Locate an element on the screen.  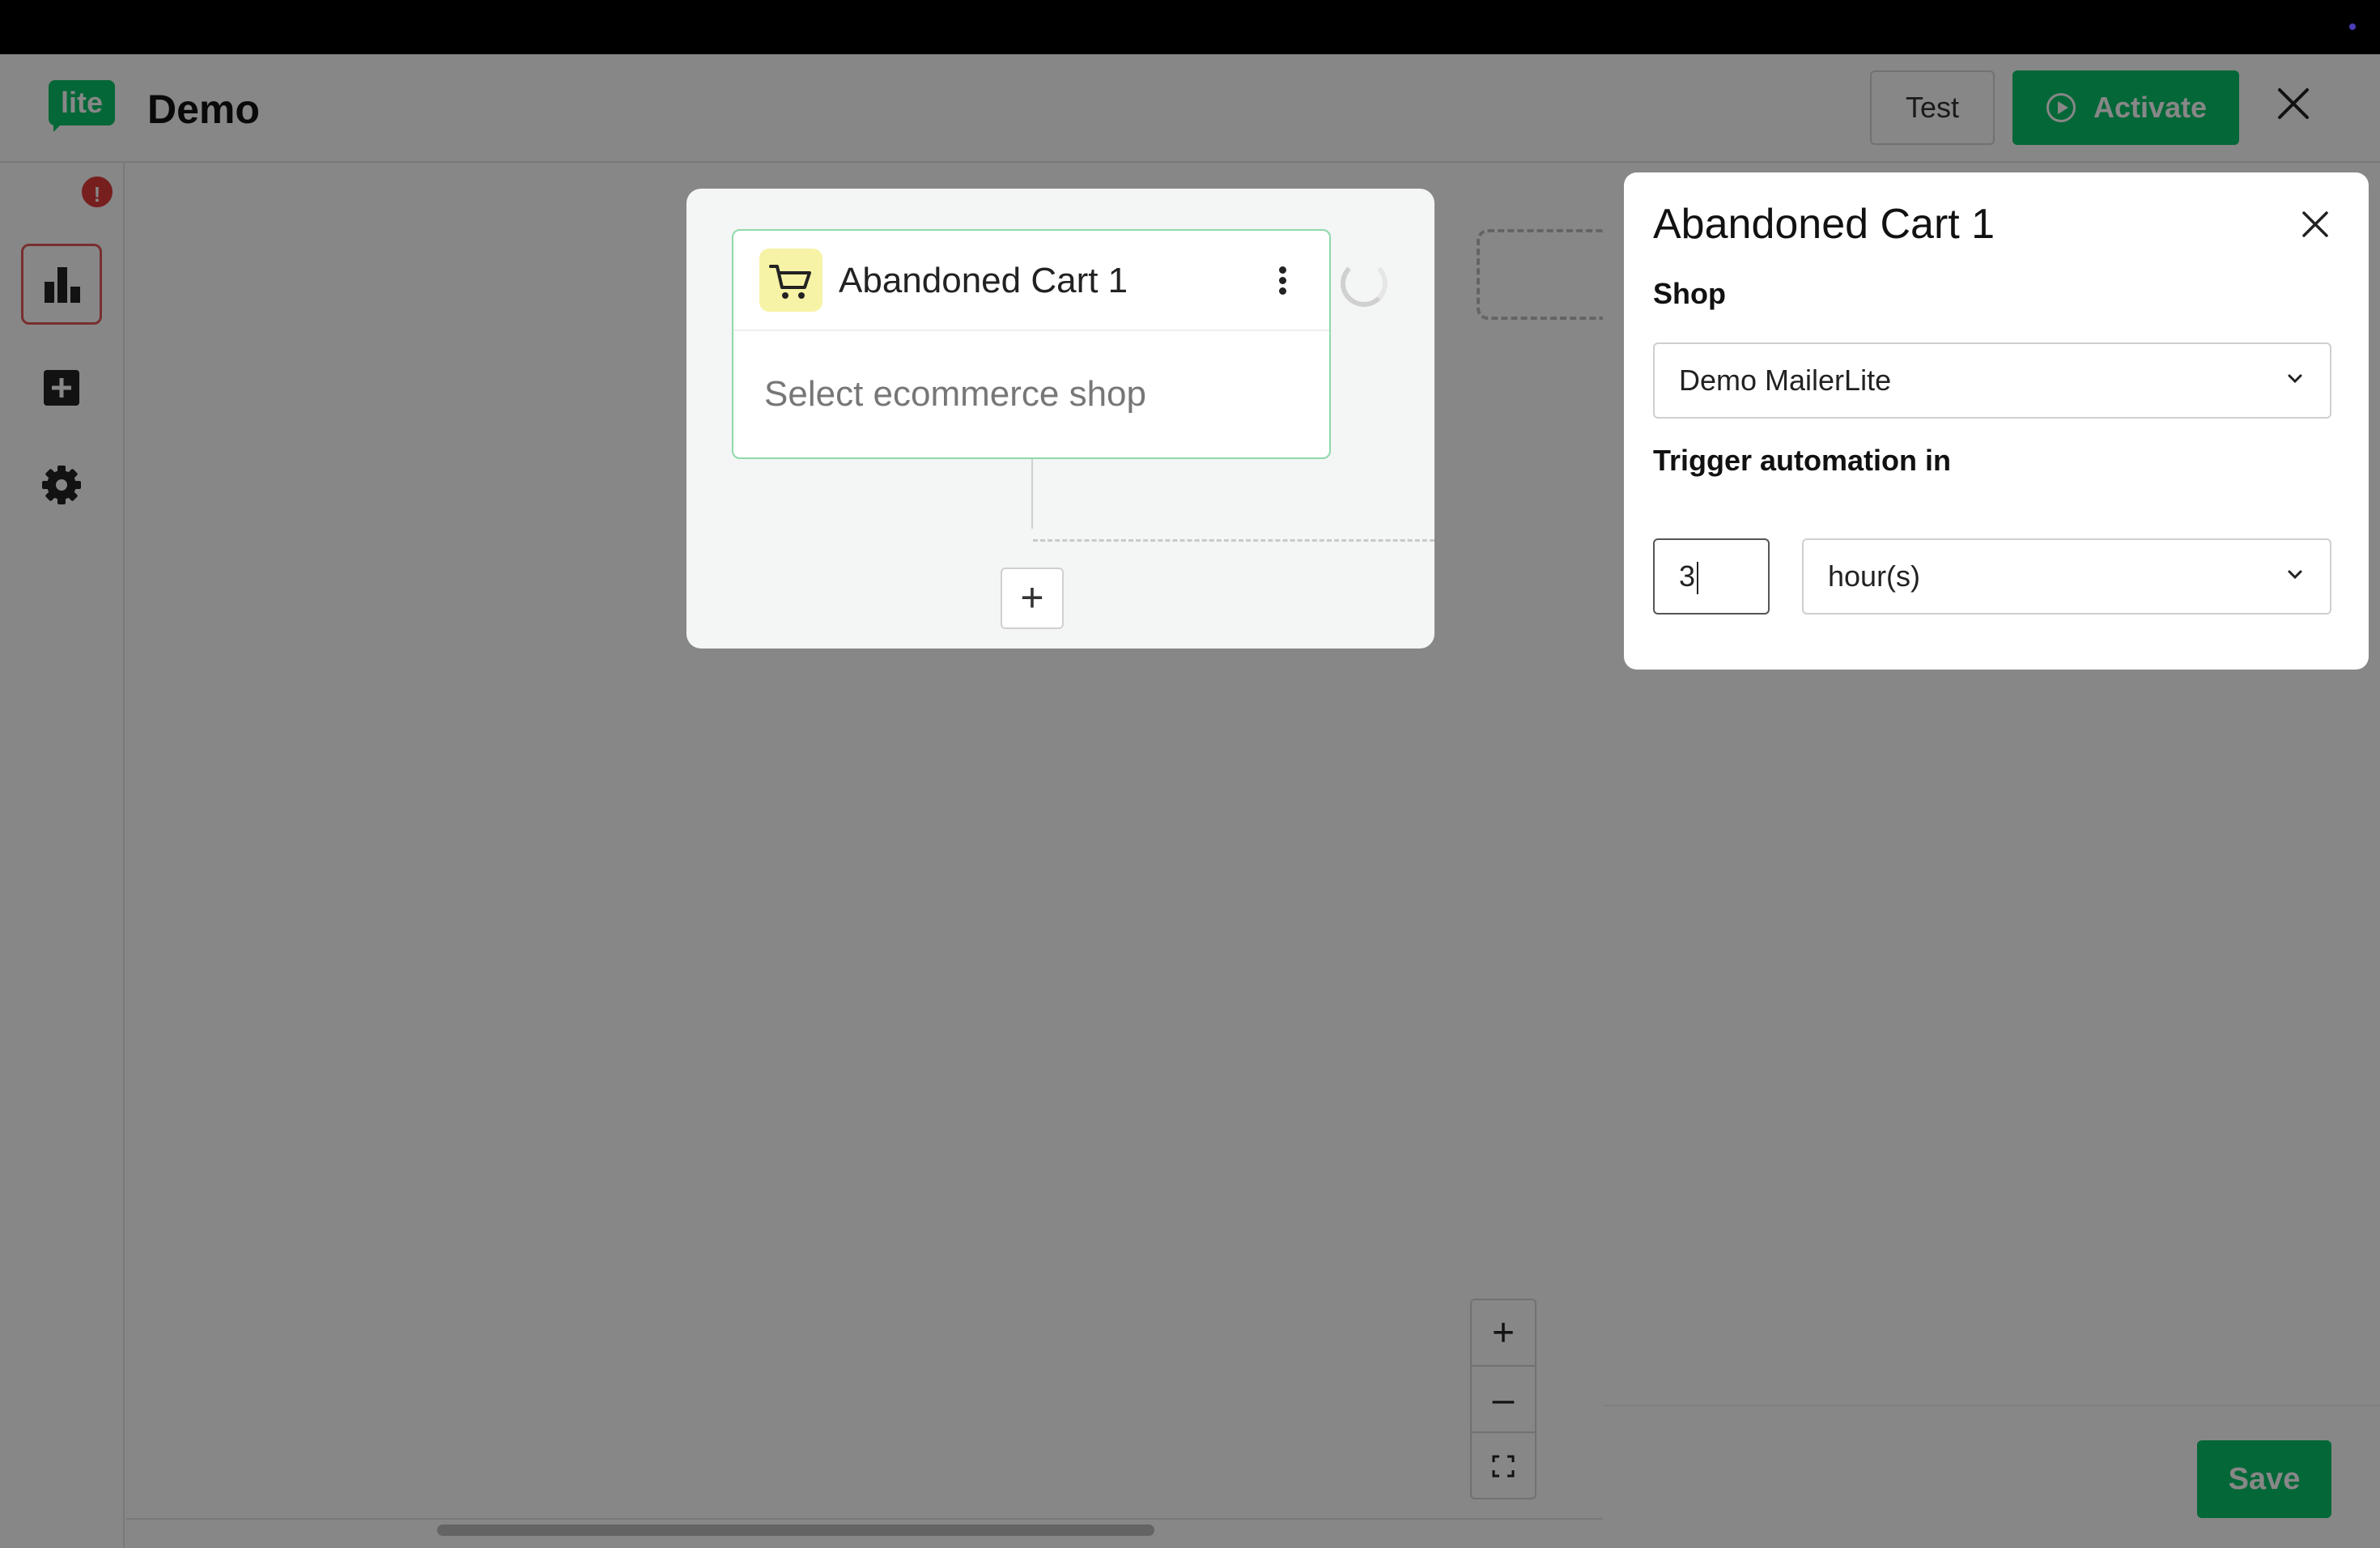
cart-icon-box is located at coordinates (790, 280).